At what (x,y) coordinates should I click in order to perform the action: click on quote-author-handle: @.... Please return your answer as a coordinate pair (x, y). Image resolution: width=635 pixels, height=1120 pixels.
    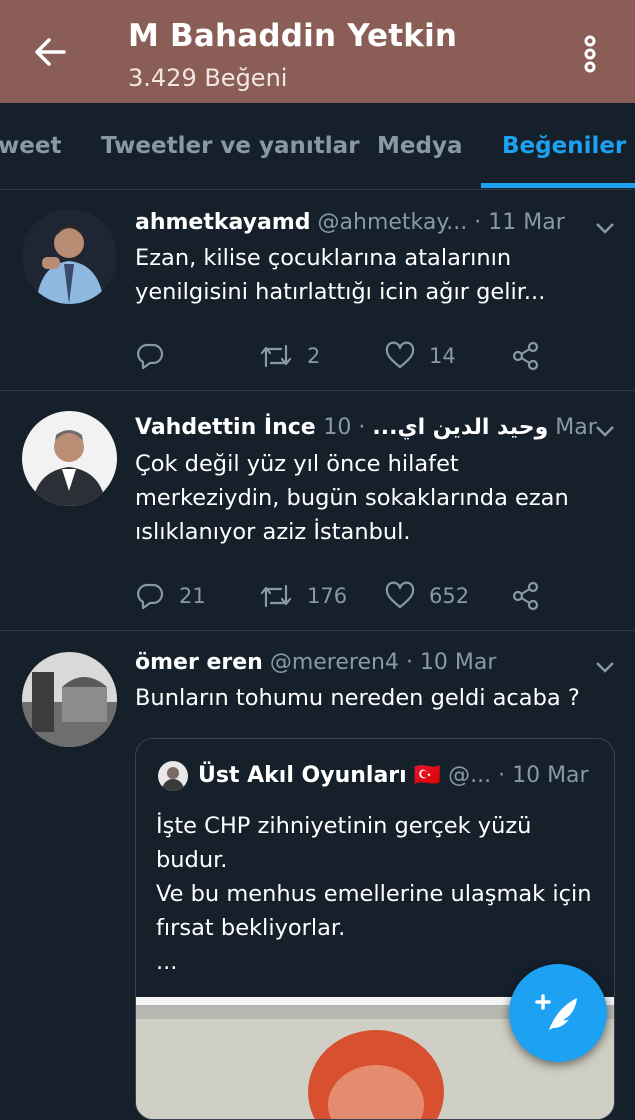
    Looking at the image, I should click on (470, 775).